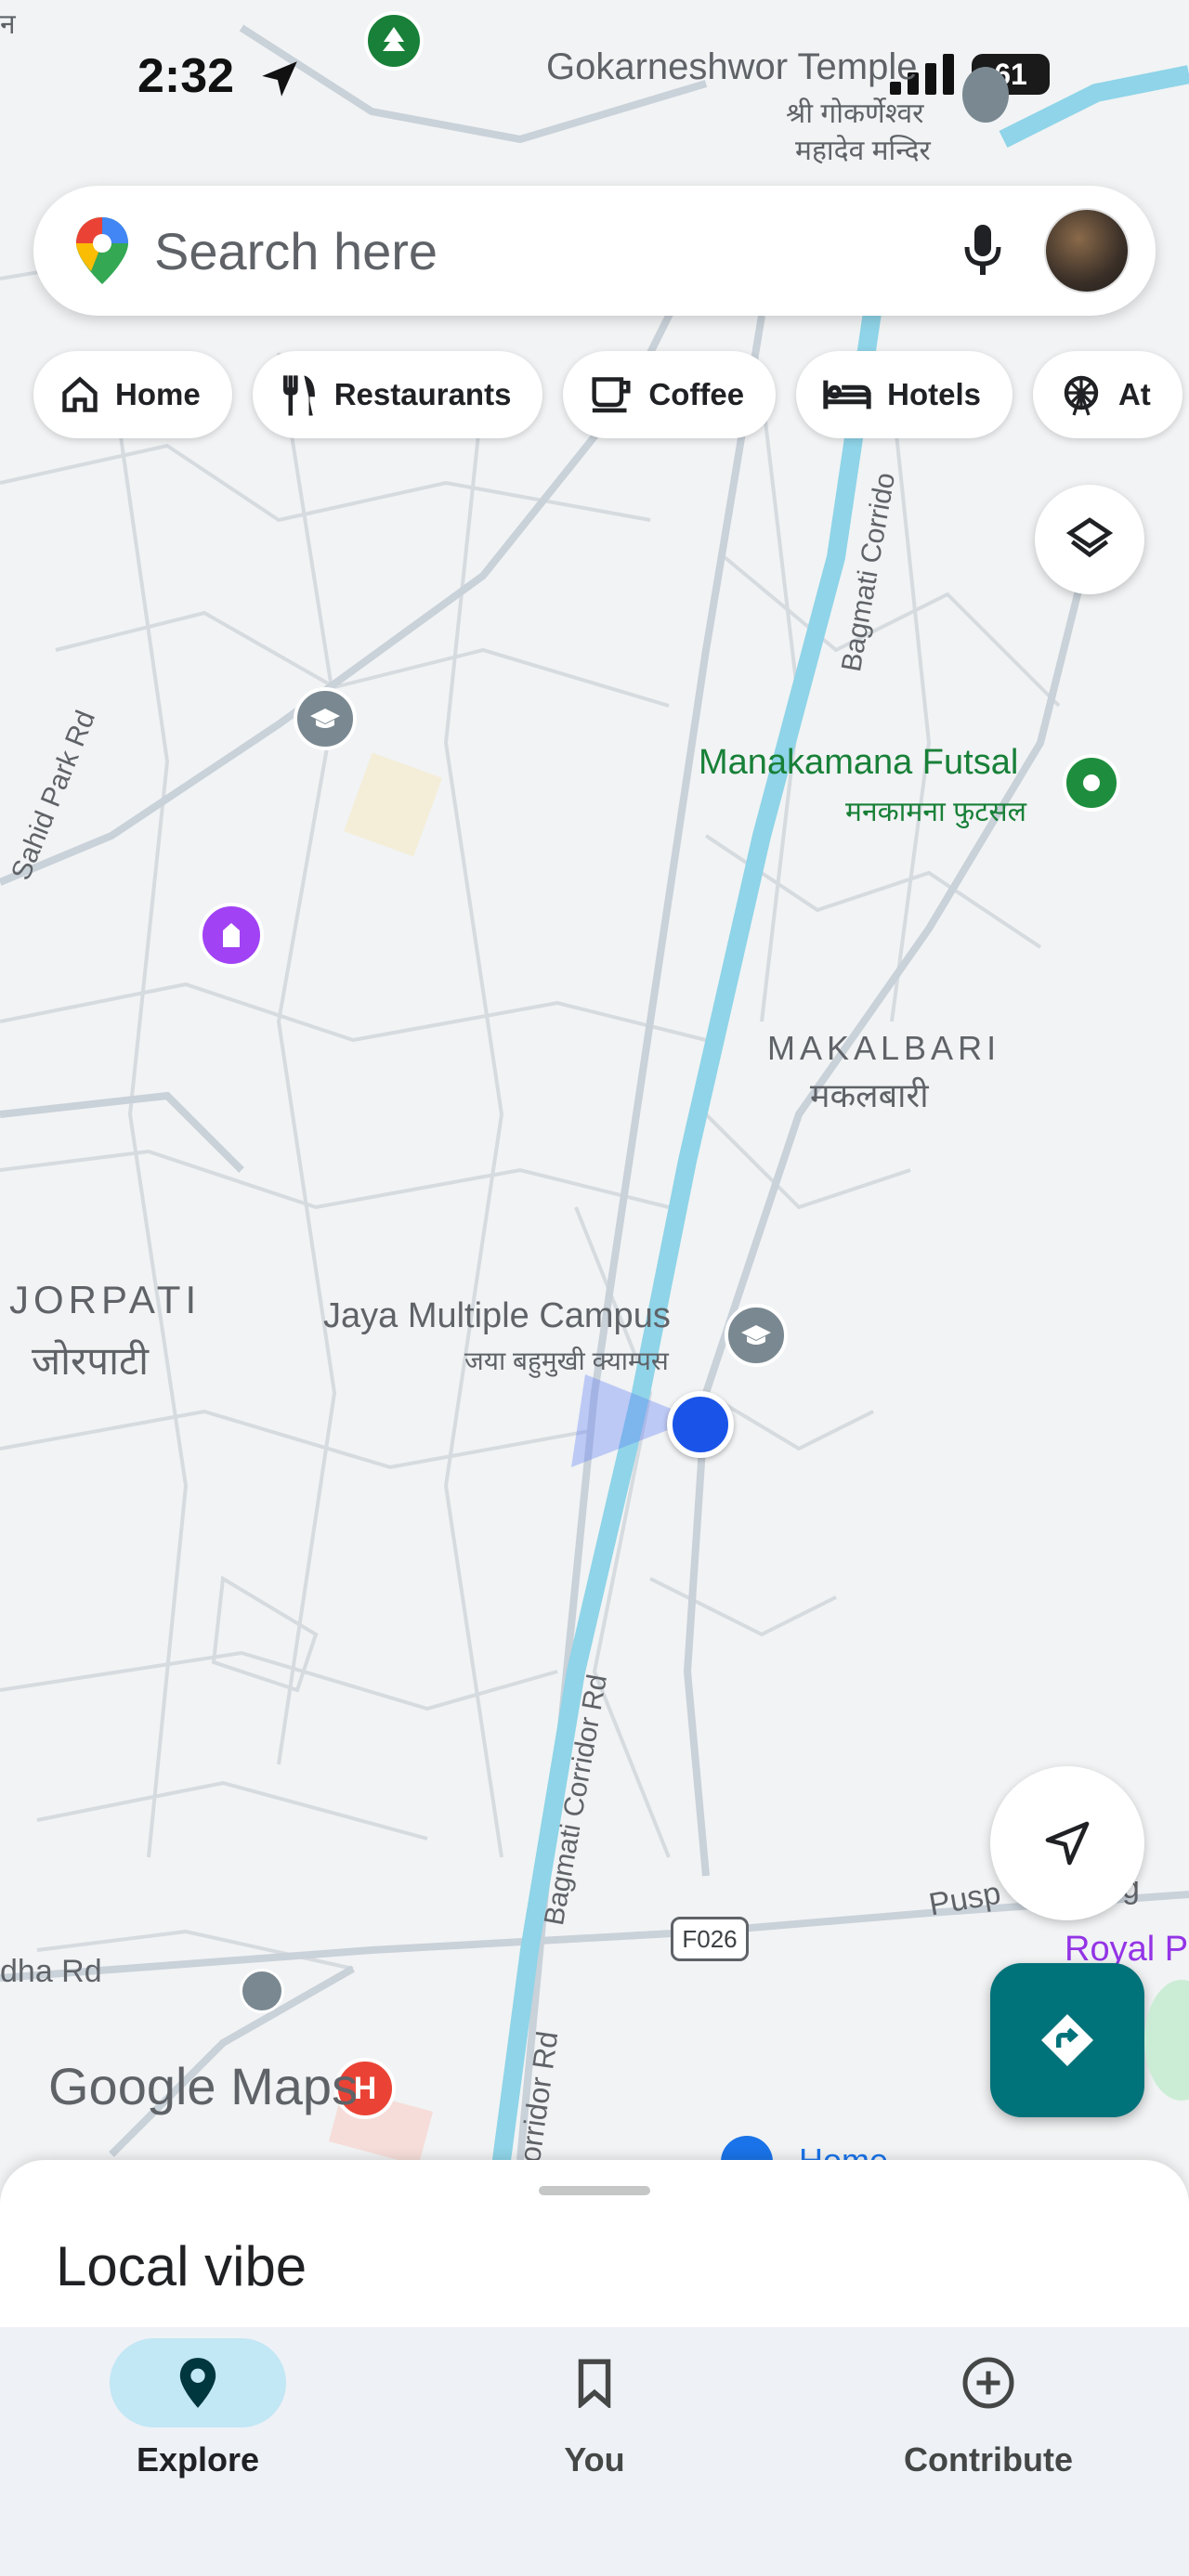  What do you see at coordinates (1107, 394) in the screenshot?
I see `chip-attractions: At` at bounding box center [1107, 394].